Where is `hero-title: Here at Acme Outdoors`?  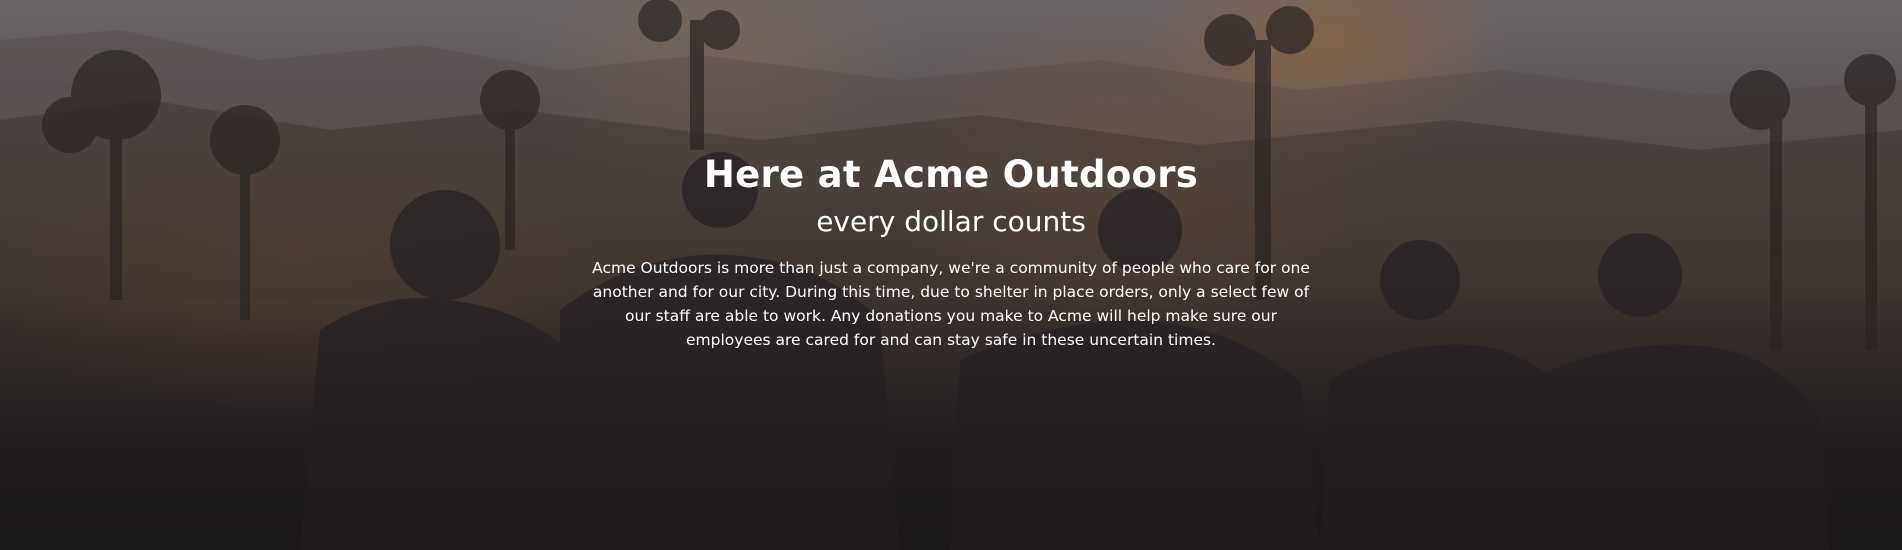
hero-title: Here at Acme Outdoors is located at coordinates (951, 174).